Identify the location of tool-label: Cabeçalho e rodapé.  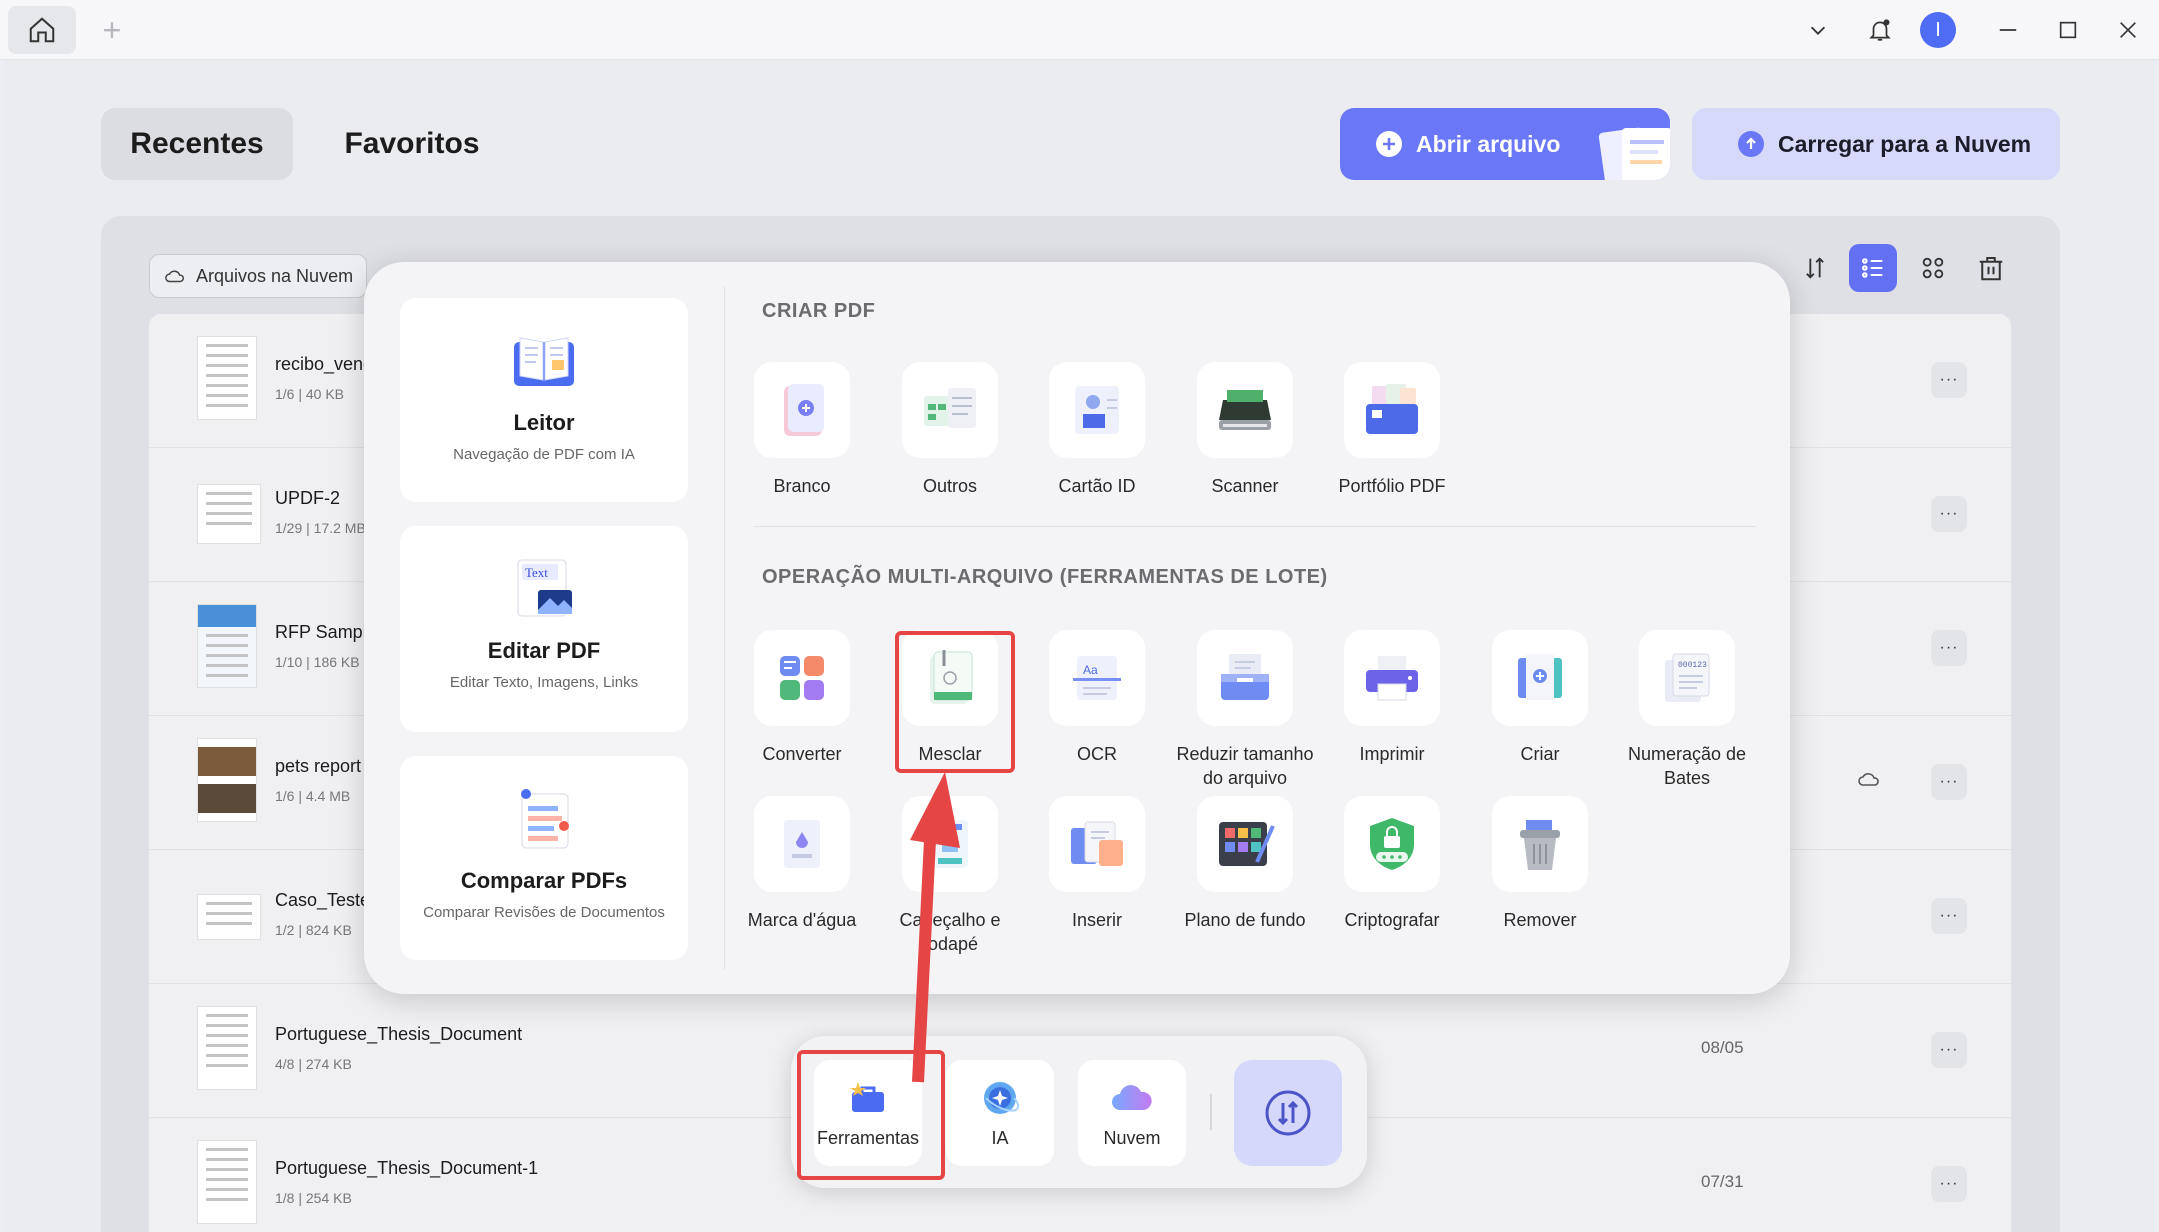
(950, 932).